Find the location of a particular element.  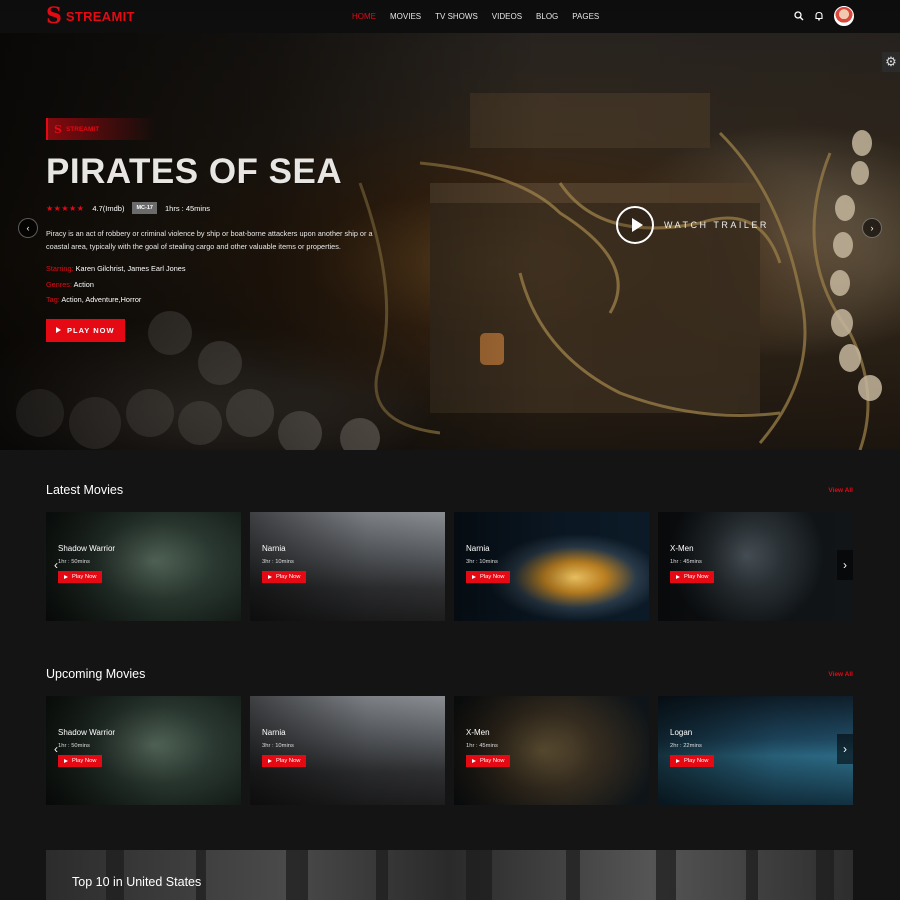

genres-row: Genres: Action is located at coordinates (226, 285).